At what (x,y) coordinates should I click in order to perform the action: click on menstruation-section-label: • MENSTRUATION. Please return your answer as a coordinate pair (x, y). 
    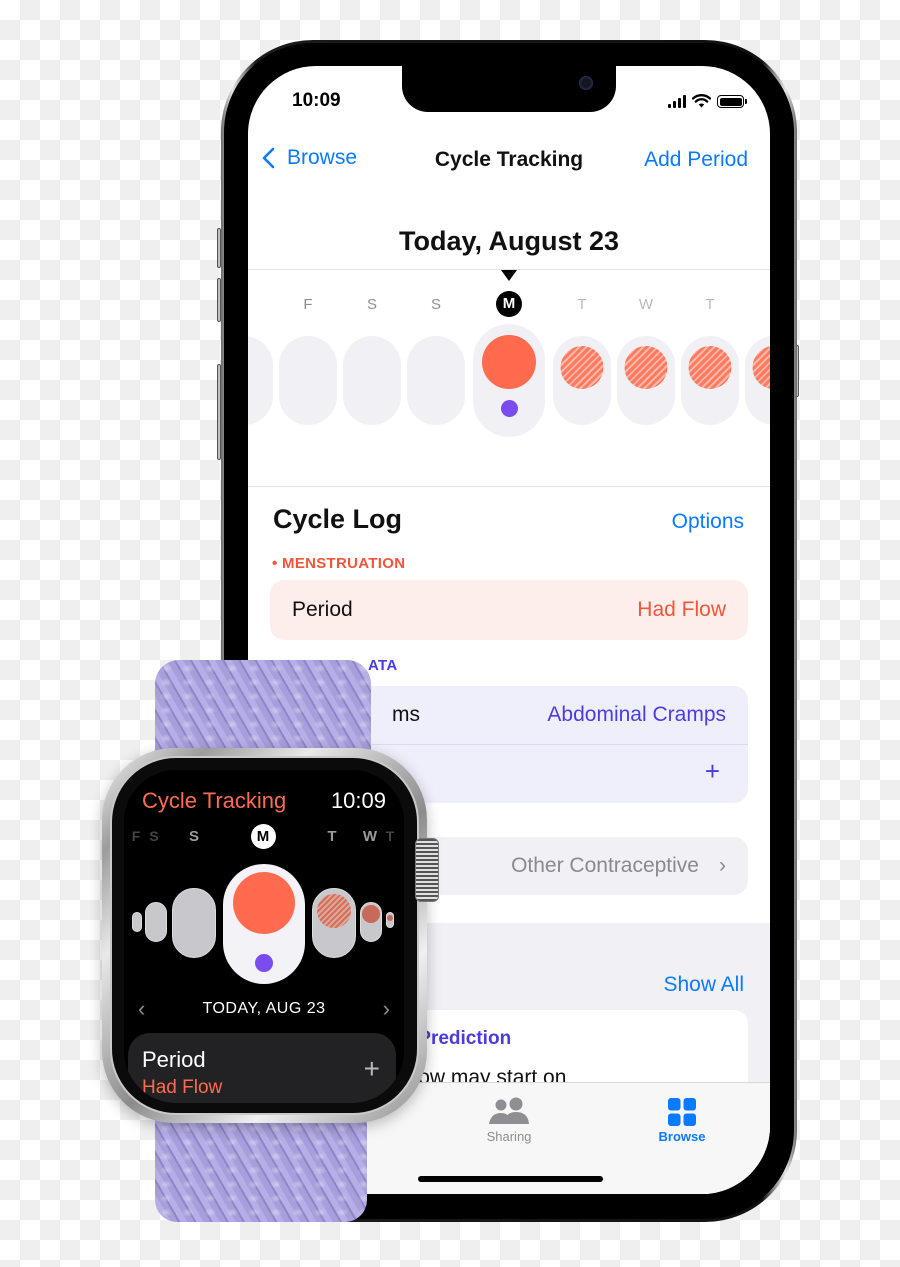
    Looking at the image, I should click on (339, 563).